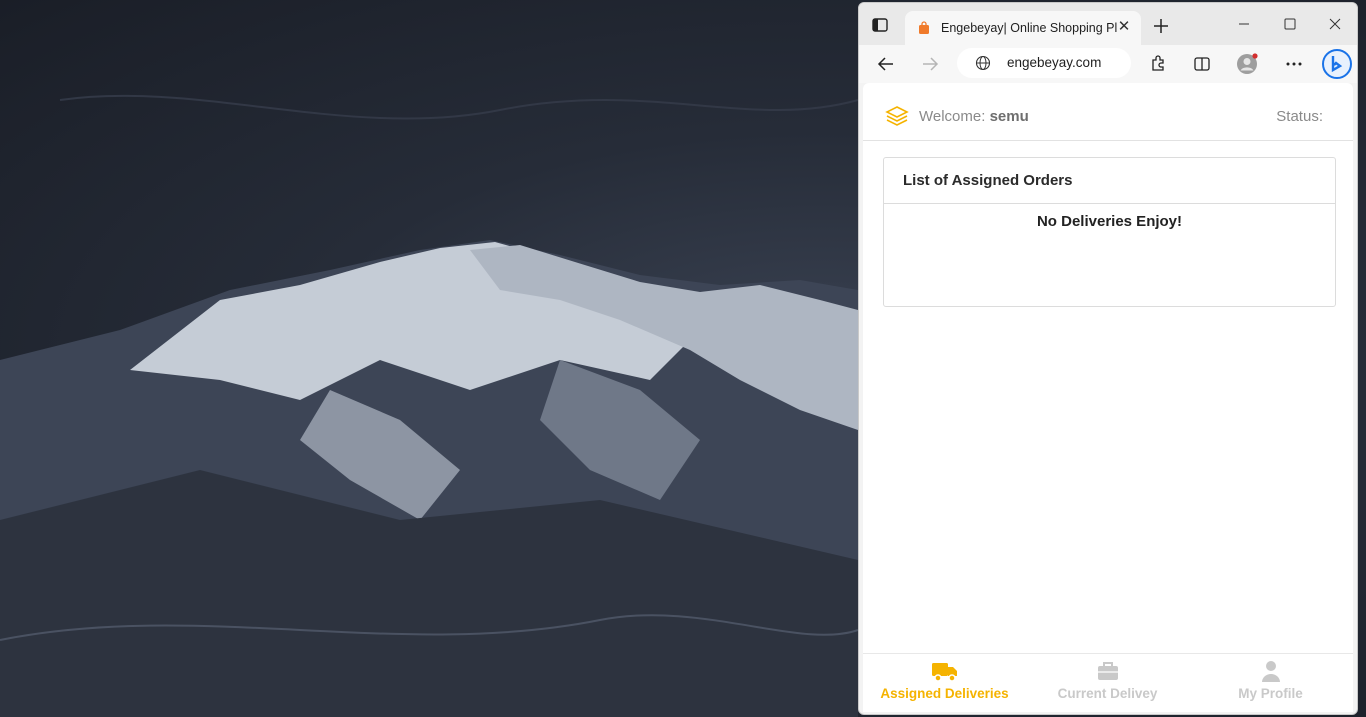 The image size is (1366, 717). Describe the element at coordinates (1029, 28) in the screenshot. I see `tab-title: Engebeyay| Online Shopping Platform` at that location.